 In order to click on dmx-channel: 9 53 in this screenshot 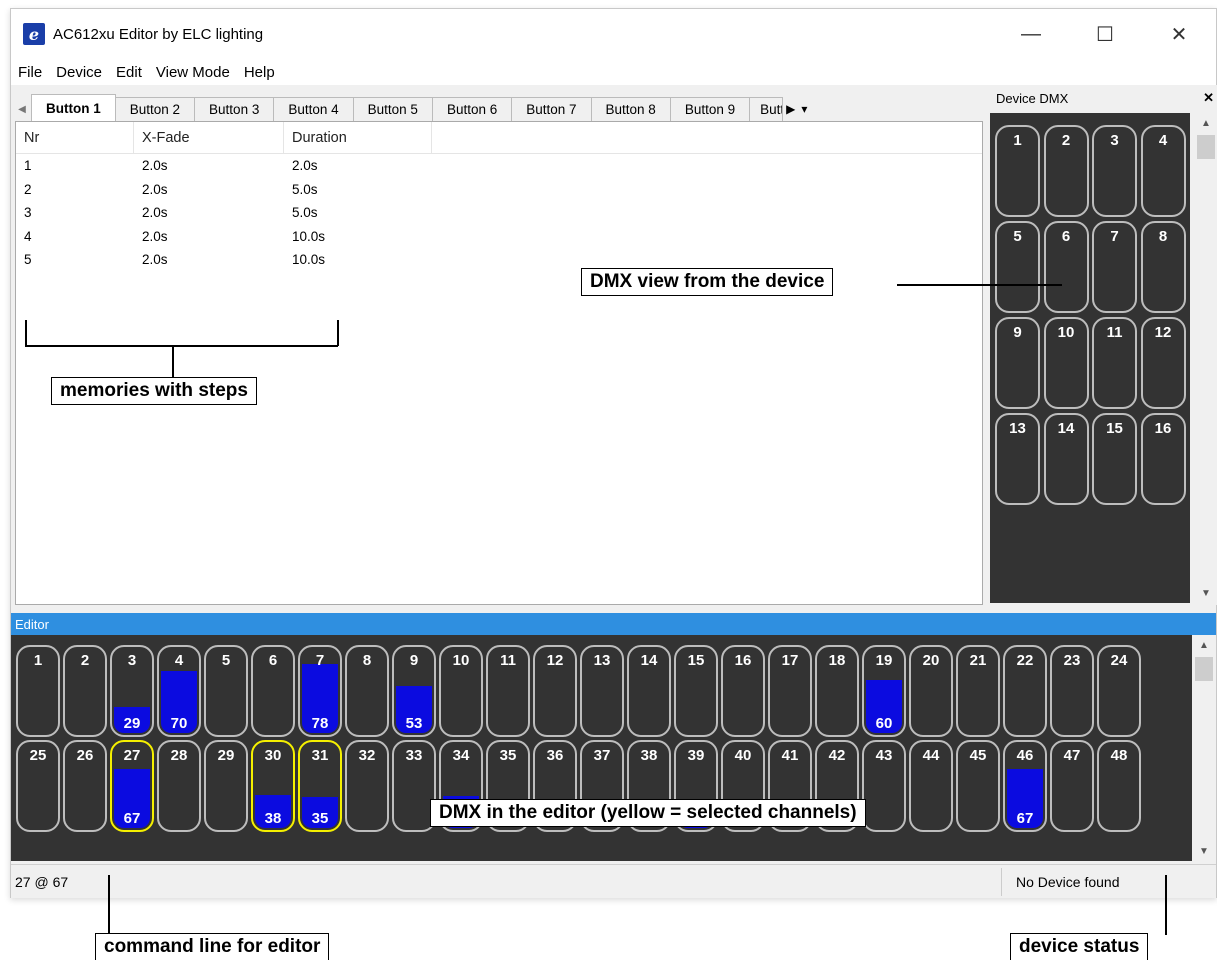, I will do `click(414, 691)`.